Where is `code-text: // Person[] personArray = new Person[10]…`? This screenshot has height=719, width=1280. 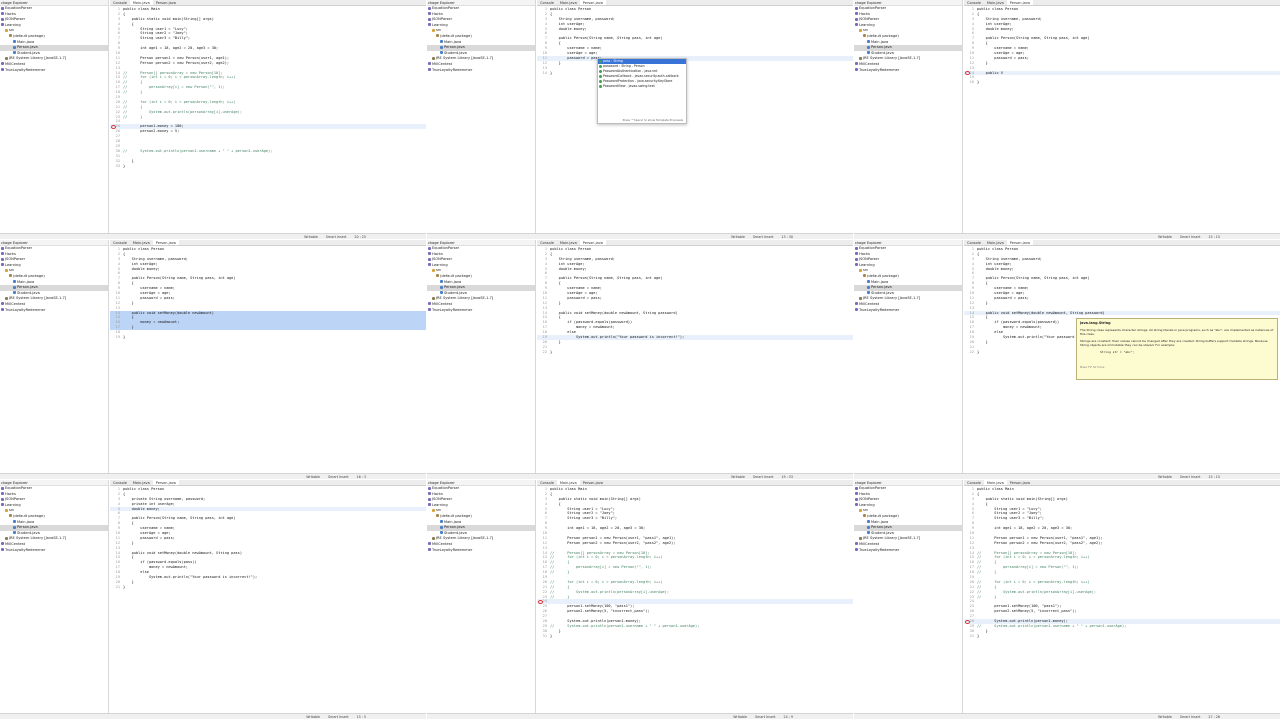
code-text: // Person[] personArray = new Person[10]… is located at coordinates (600, 552).